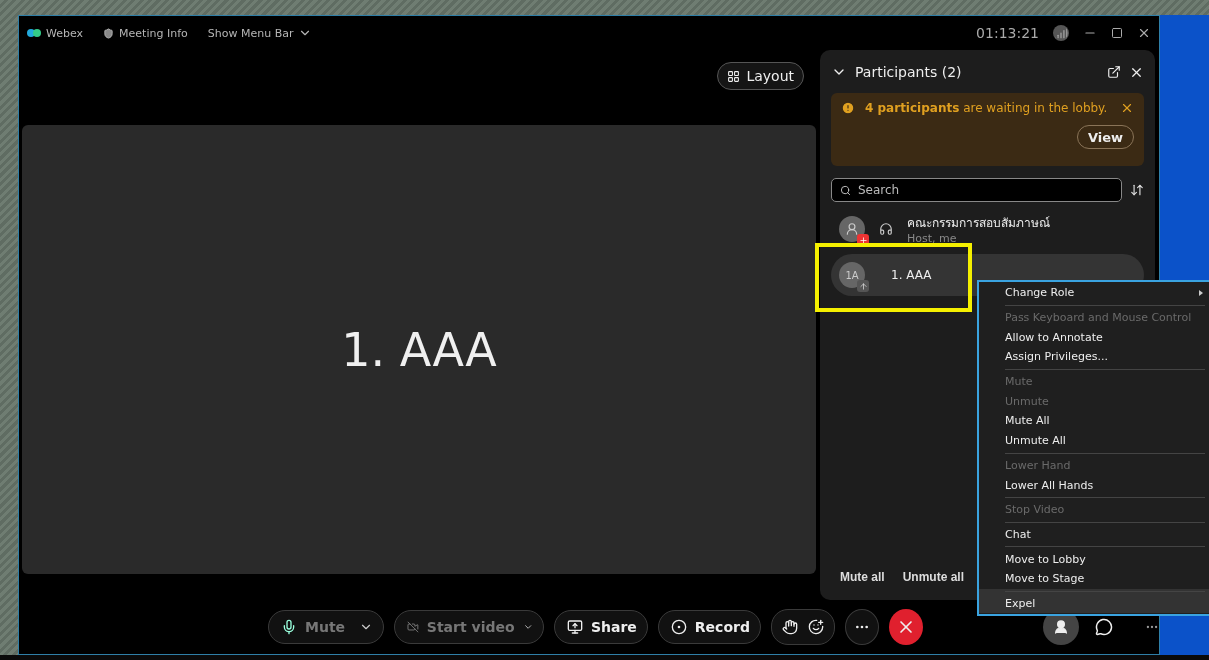 Image resolution: width=1209 pixels, height=660 pixels. I want to click on meeting-timer: 01:13:21, so click(1007, 33).